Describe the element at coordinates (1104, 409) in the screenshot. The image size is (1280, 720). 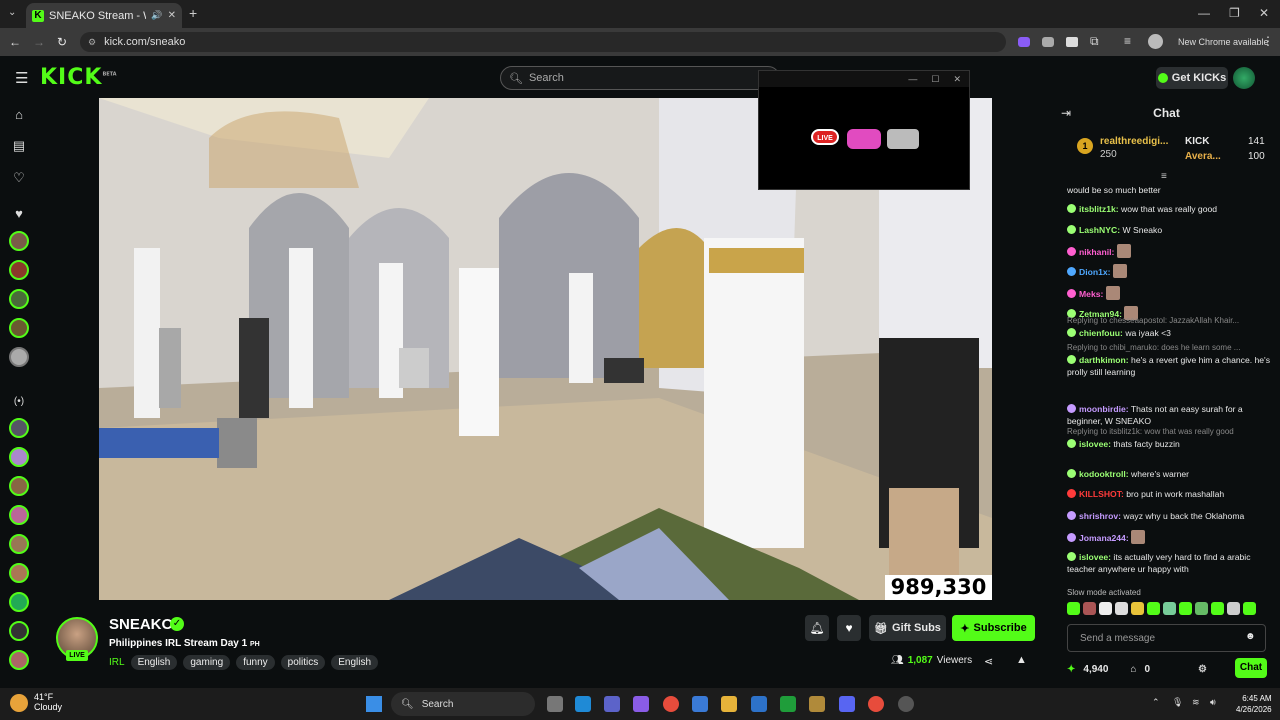
I see `chat-username: moonbirdie:` at that location.